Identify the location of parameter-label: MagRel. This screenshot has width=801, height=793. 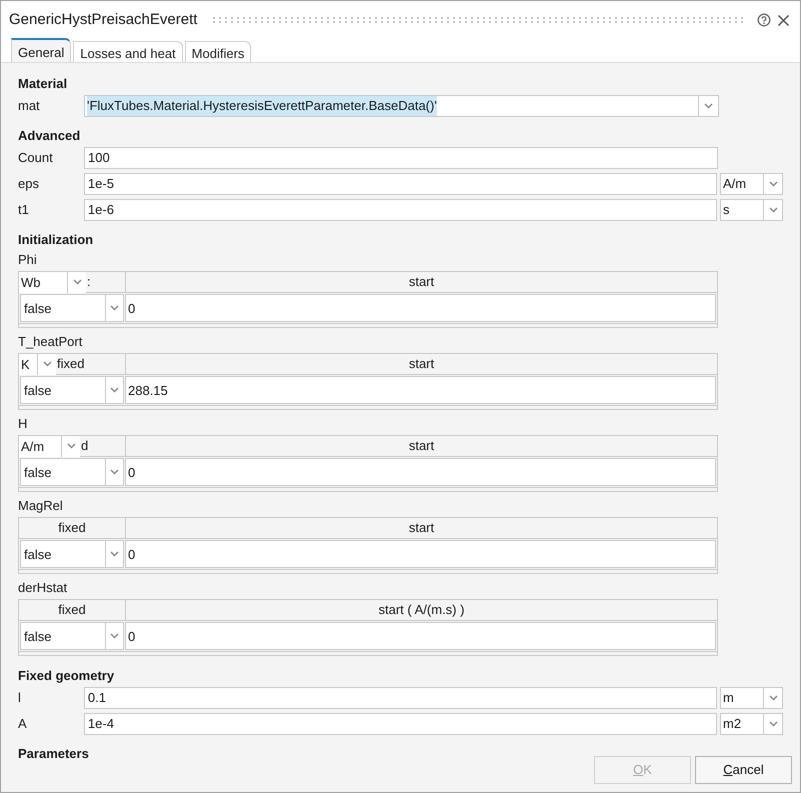
(41, 506).